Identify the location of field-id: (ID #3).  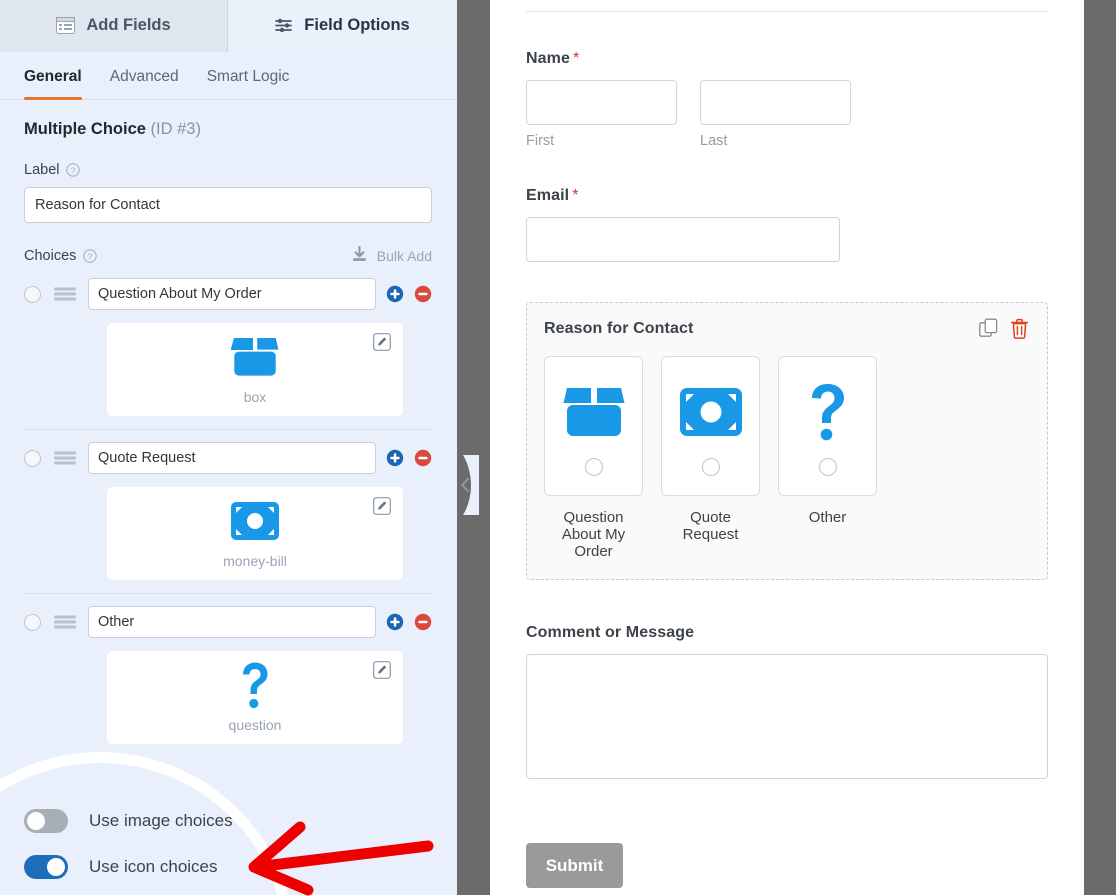
(175, 129).